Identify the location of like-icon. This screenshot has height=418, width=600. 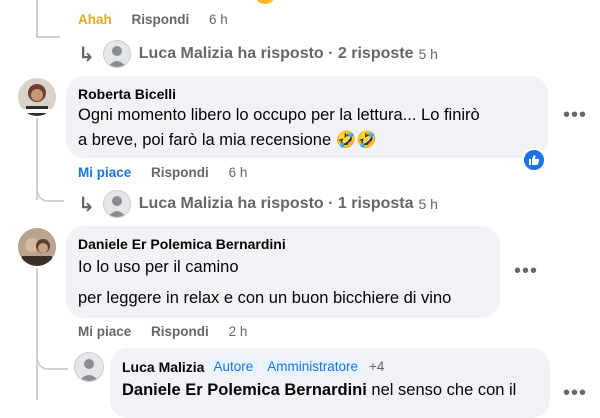
(534, 160).